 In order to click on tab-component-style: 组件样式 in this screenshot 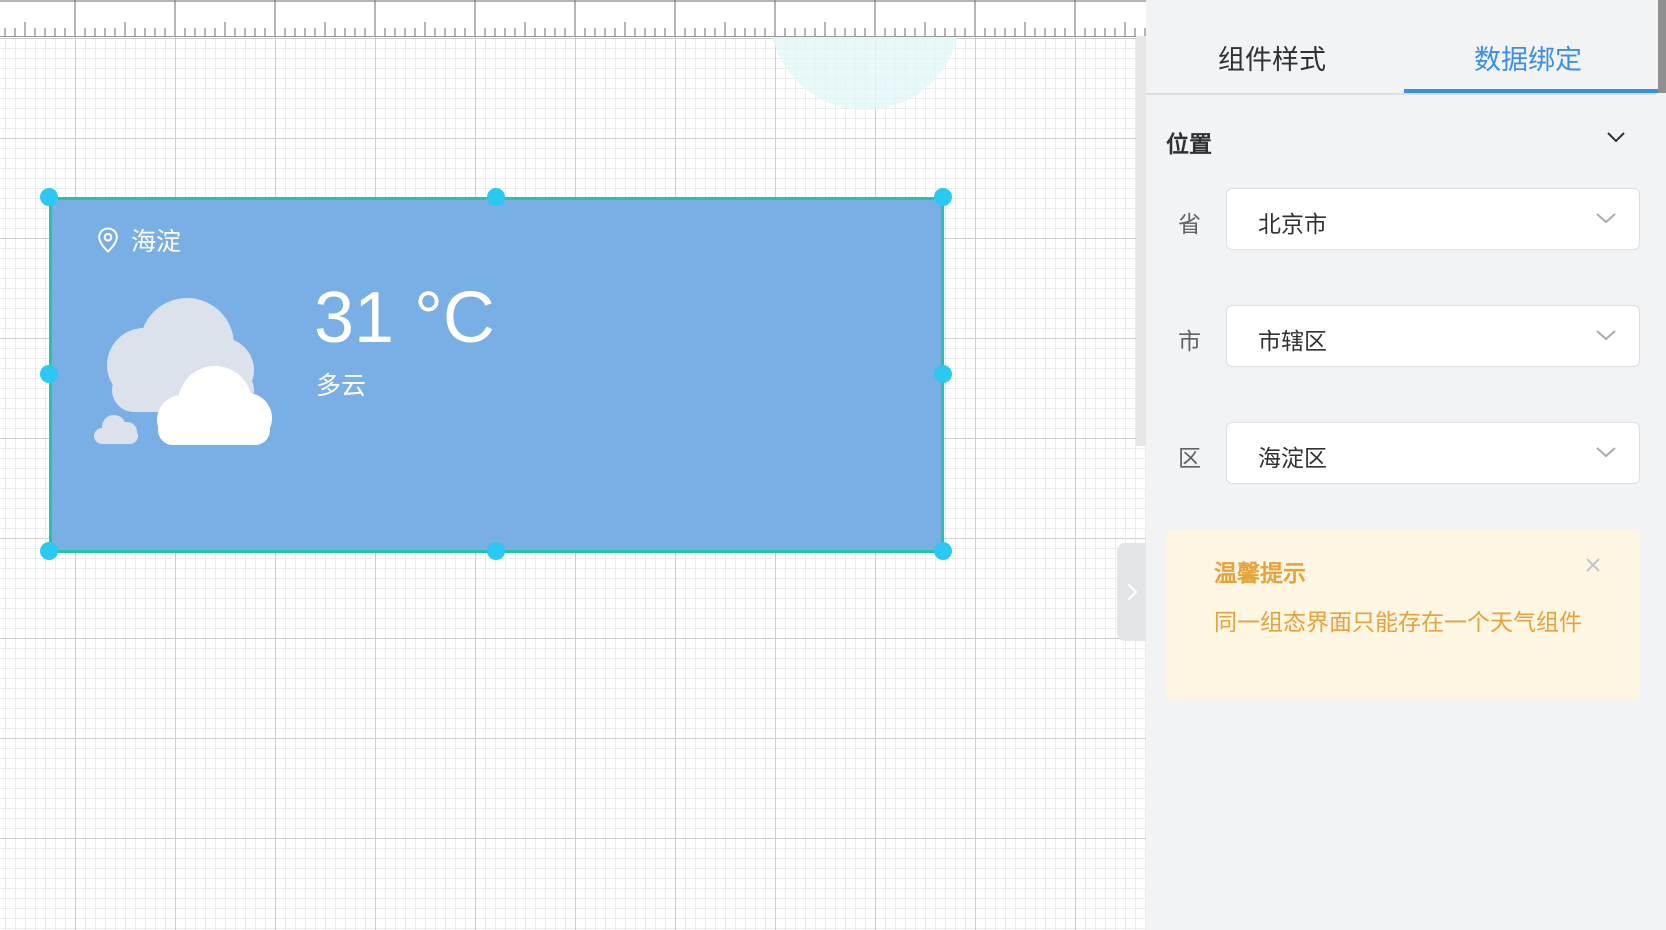, I will do `click(1272, 57)`.